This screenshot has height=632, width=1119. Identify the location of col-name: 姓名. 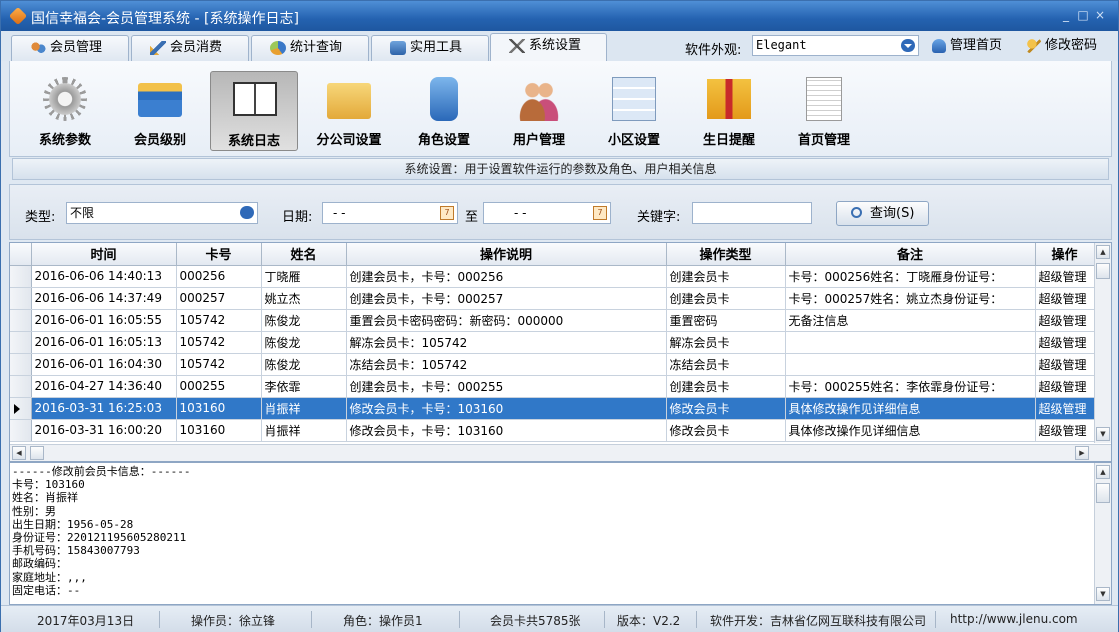
(304, 254).